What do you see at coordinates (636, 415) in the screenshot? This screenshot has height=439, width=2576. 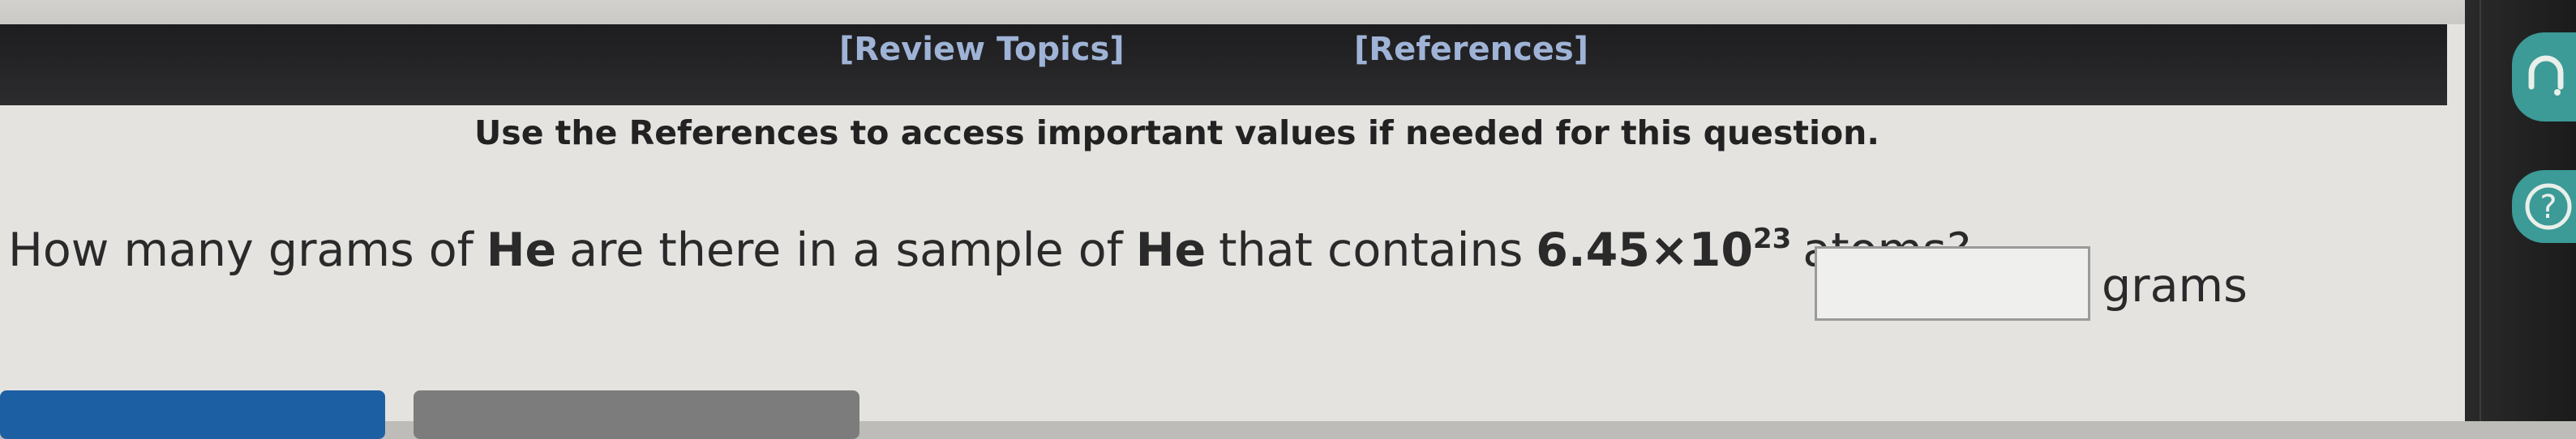 I see `secondary-action-button` at bounding box center [636, 415].